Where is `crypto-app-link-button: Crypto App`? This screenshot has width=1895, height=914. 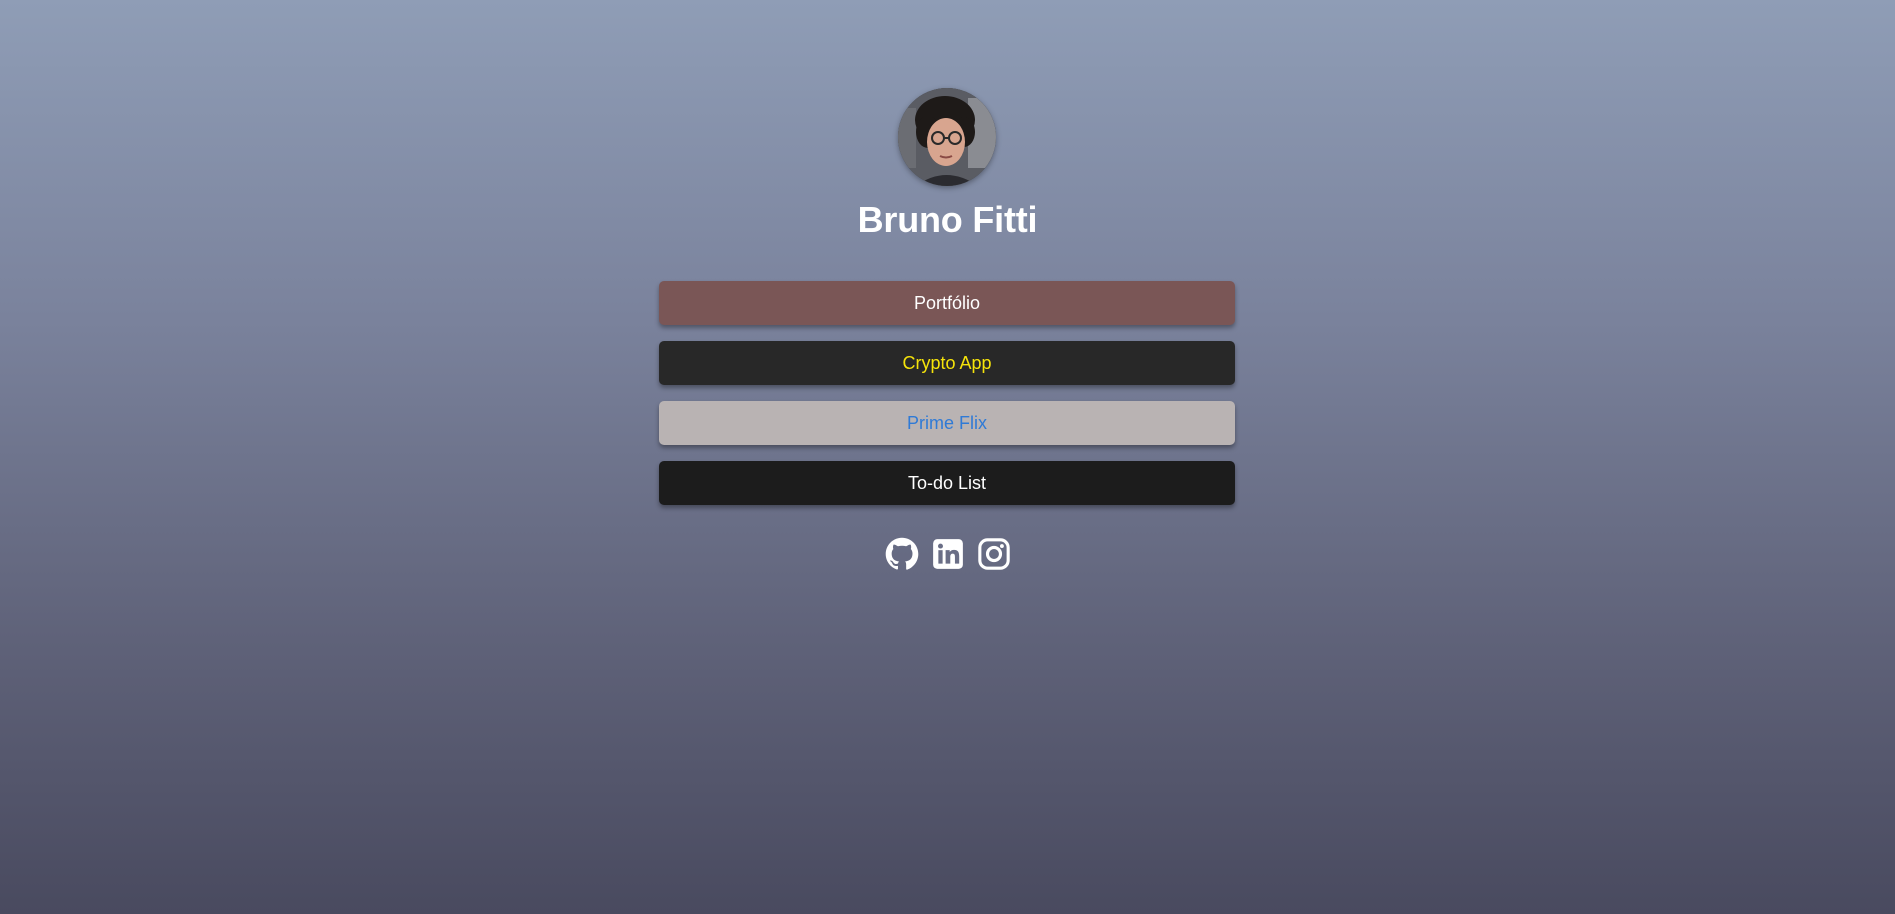 crypto-app-link-button: Crypto App is located at coordinates (947, 363).